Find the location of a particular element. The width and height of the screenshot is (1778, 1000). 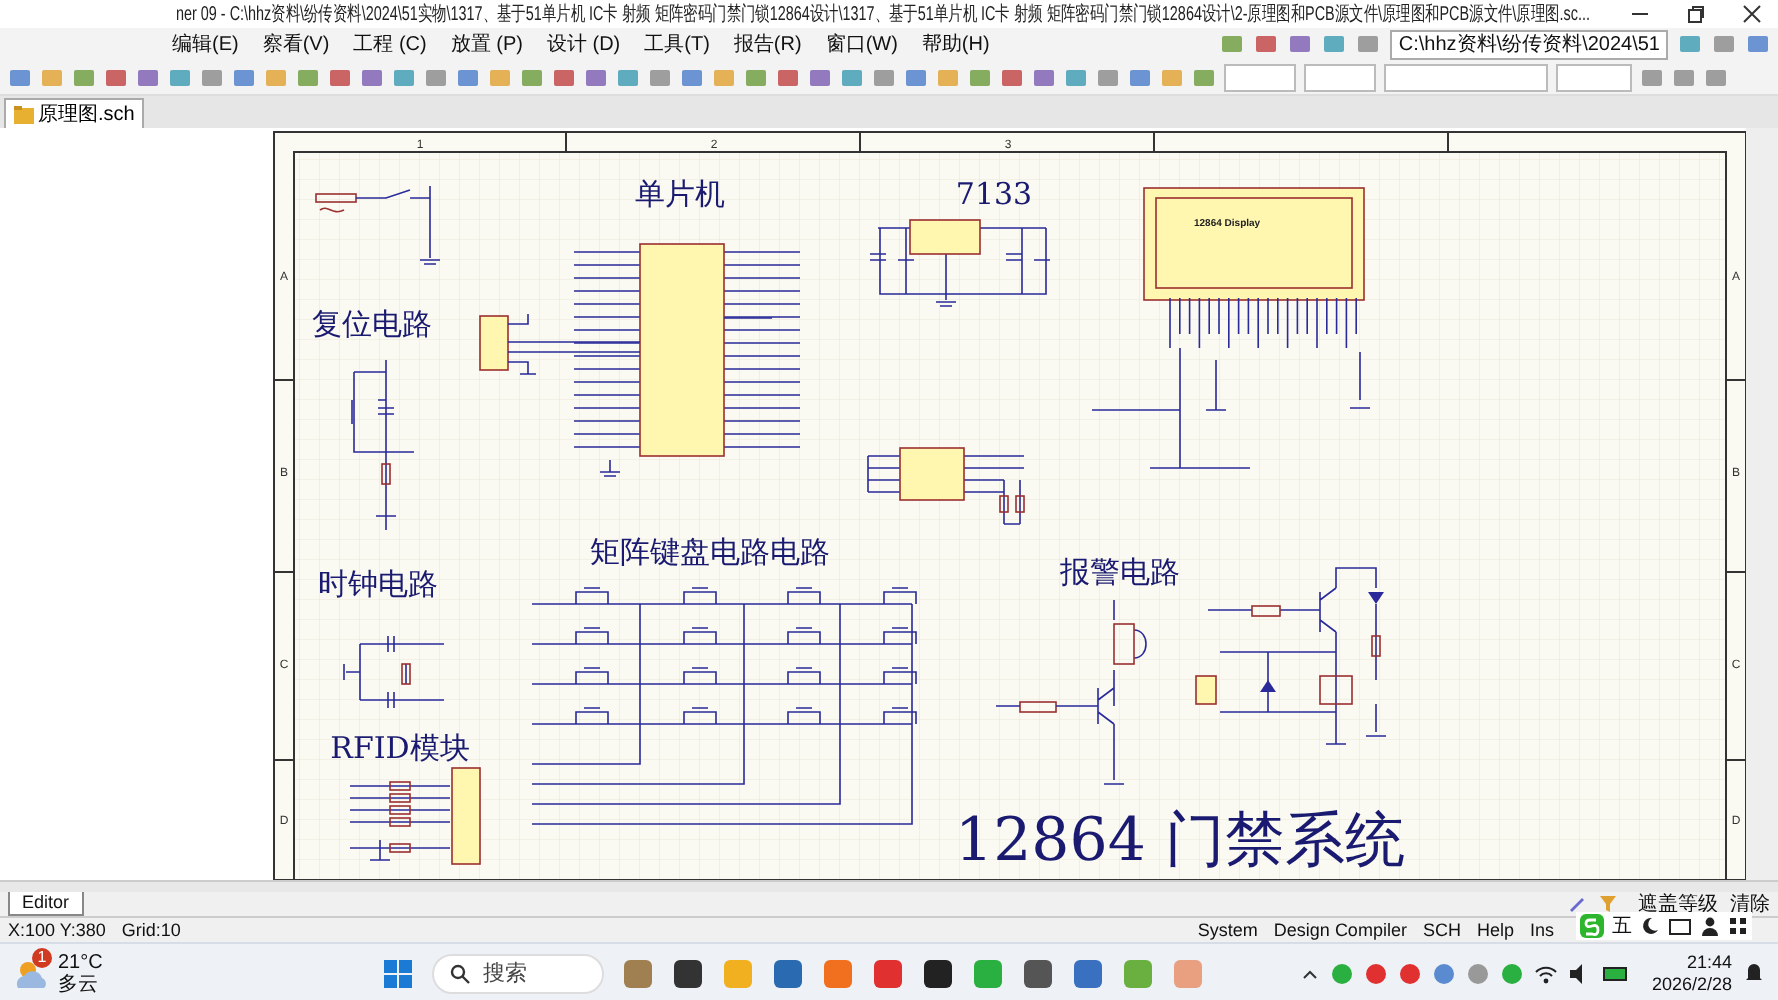

wifi-icon is located at coordinates (1545, 973).